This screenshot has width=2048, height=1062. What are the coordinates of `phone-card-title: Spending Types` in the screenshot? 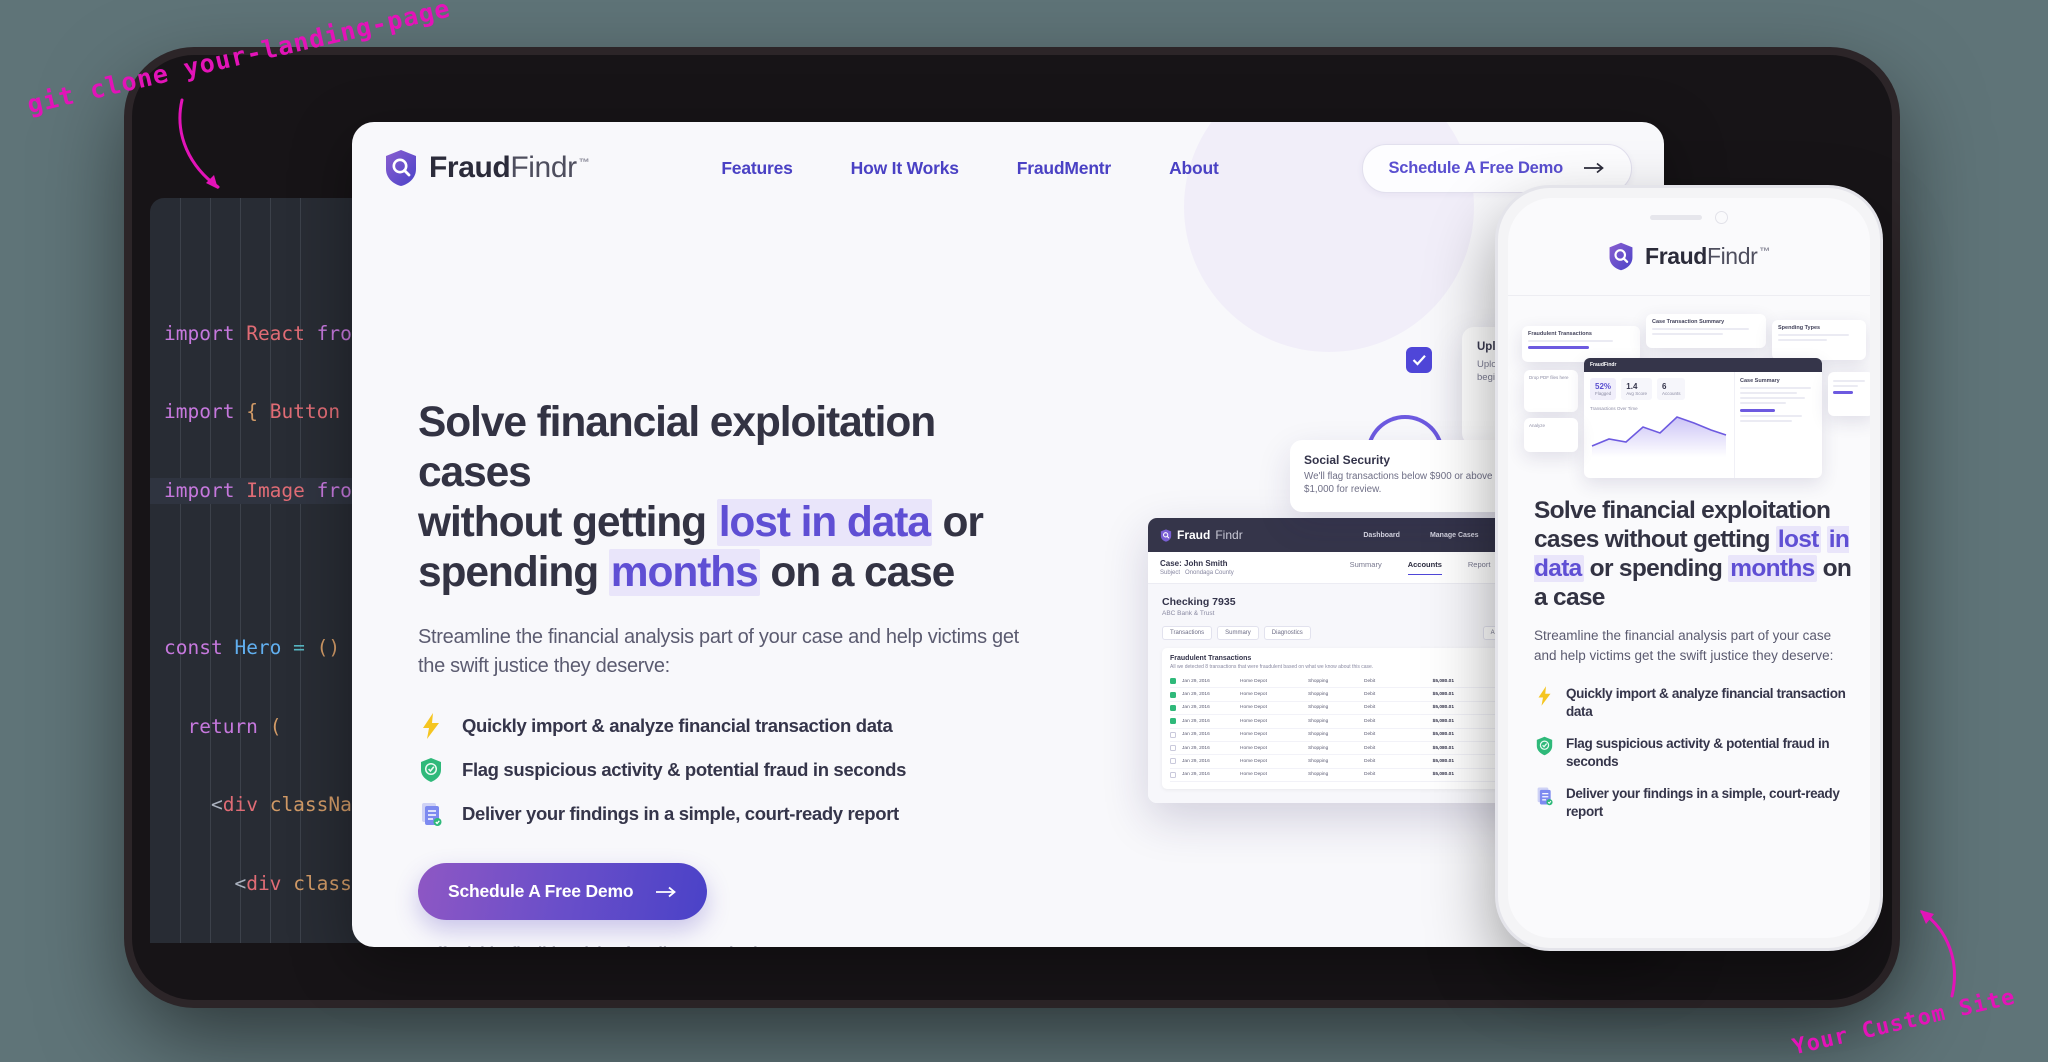 It's located at (1799, 328).